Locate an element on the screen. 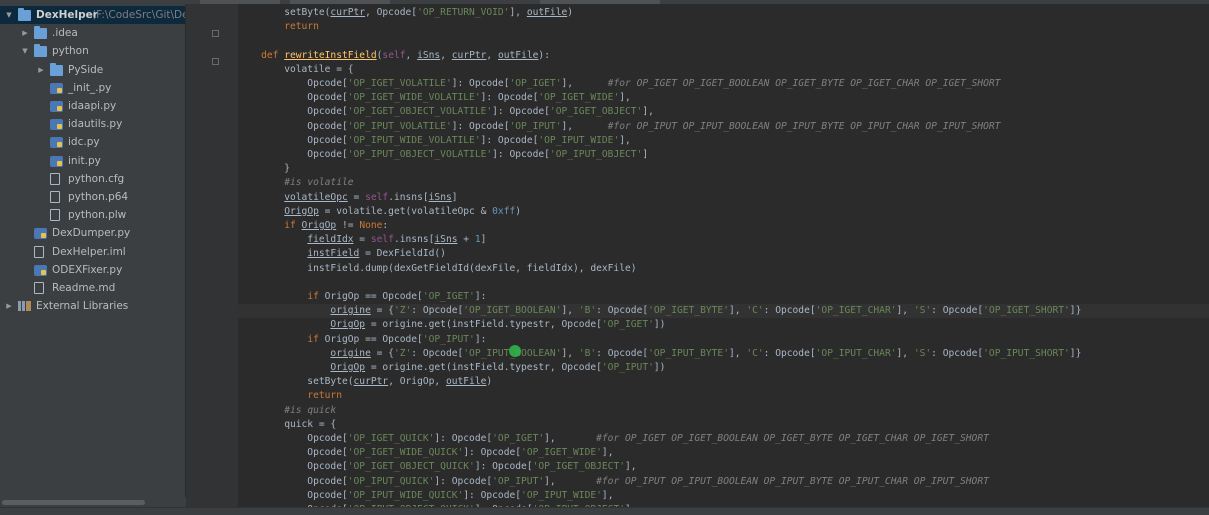 The width and height of the screenshot is (1209, 515). code-token: 'OP_IPUT_VOLATILE' is located at coordinates (399, 126).